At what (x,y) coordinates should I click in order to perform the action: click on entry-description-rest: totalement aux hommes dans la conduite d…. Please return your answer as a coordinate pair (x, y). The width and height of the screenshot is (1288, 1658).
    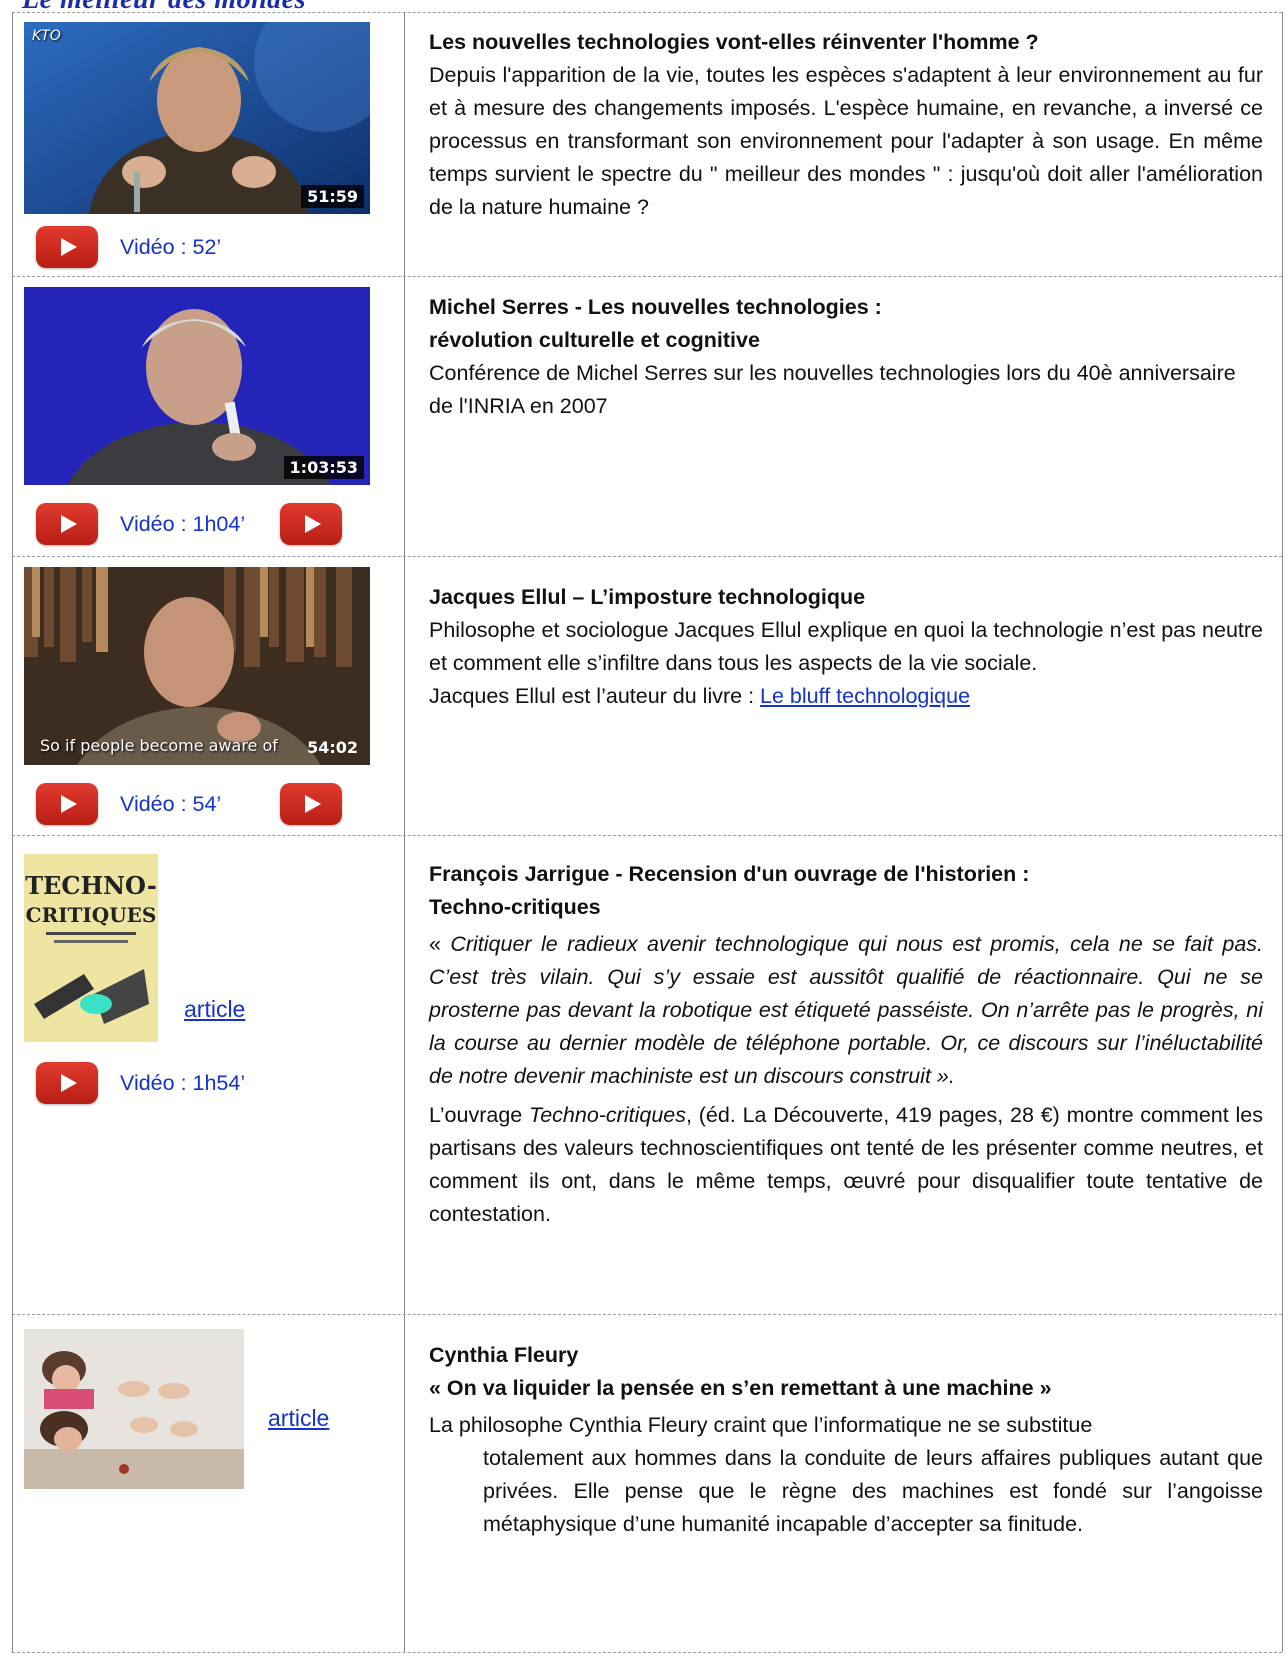
    Looking at the image, I should click on (873, 1491).